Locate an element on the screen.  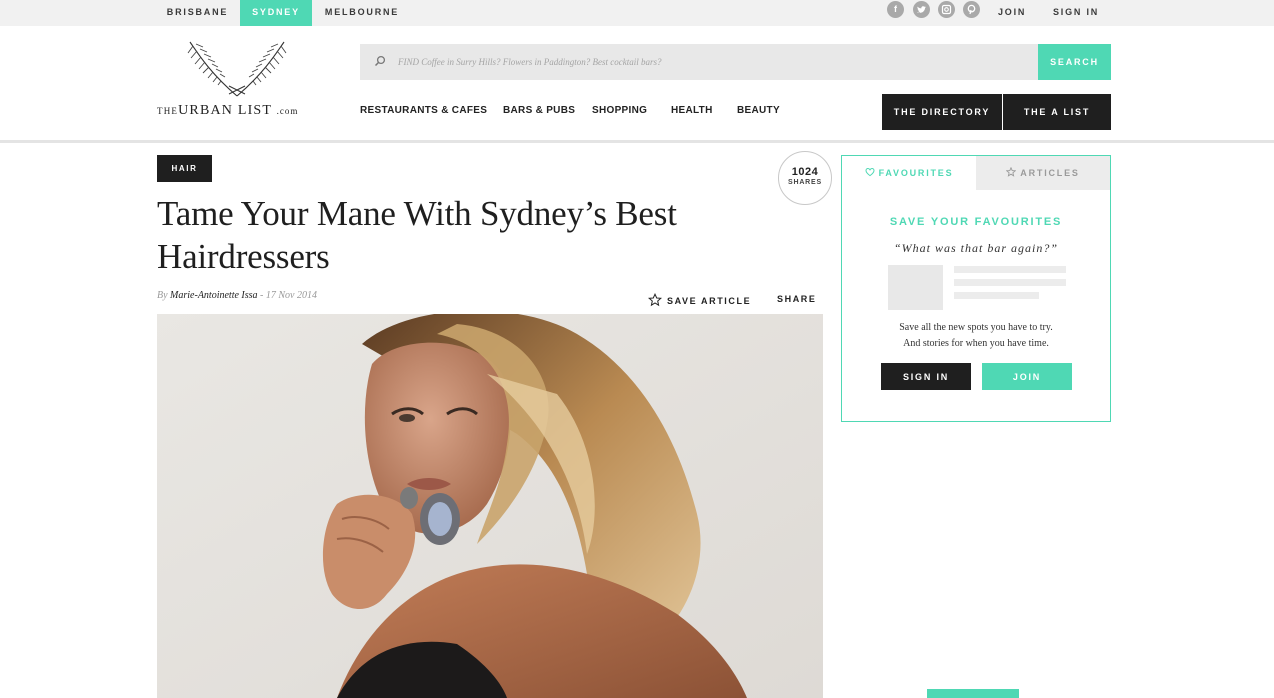
instagram-icon is located at coordinates (946, 9).